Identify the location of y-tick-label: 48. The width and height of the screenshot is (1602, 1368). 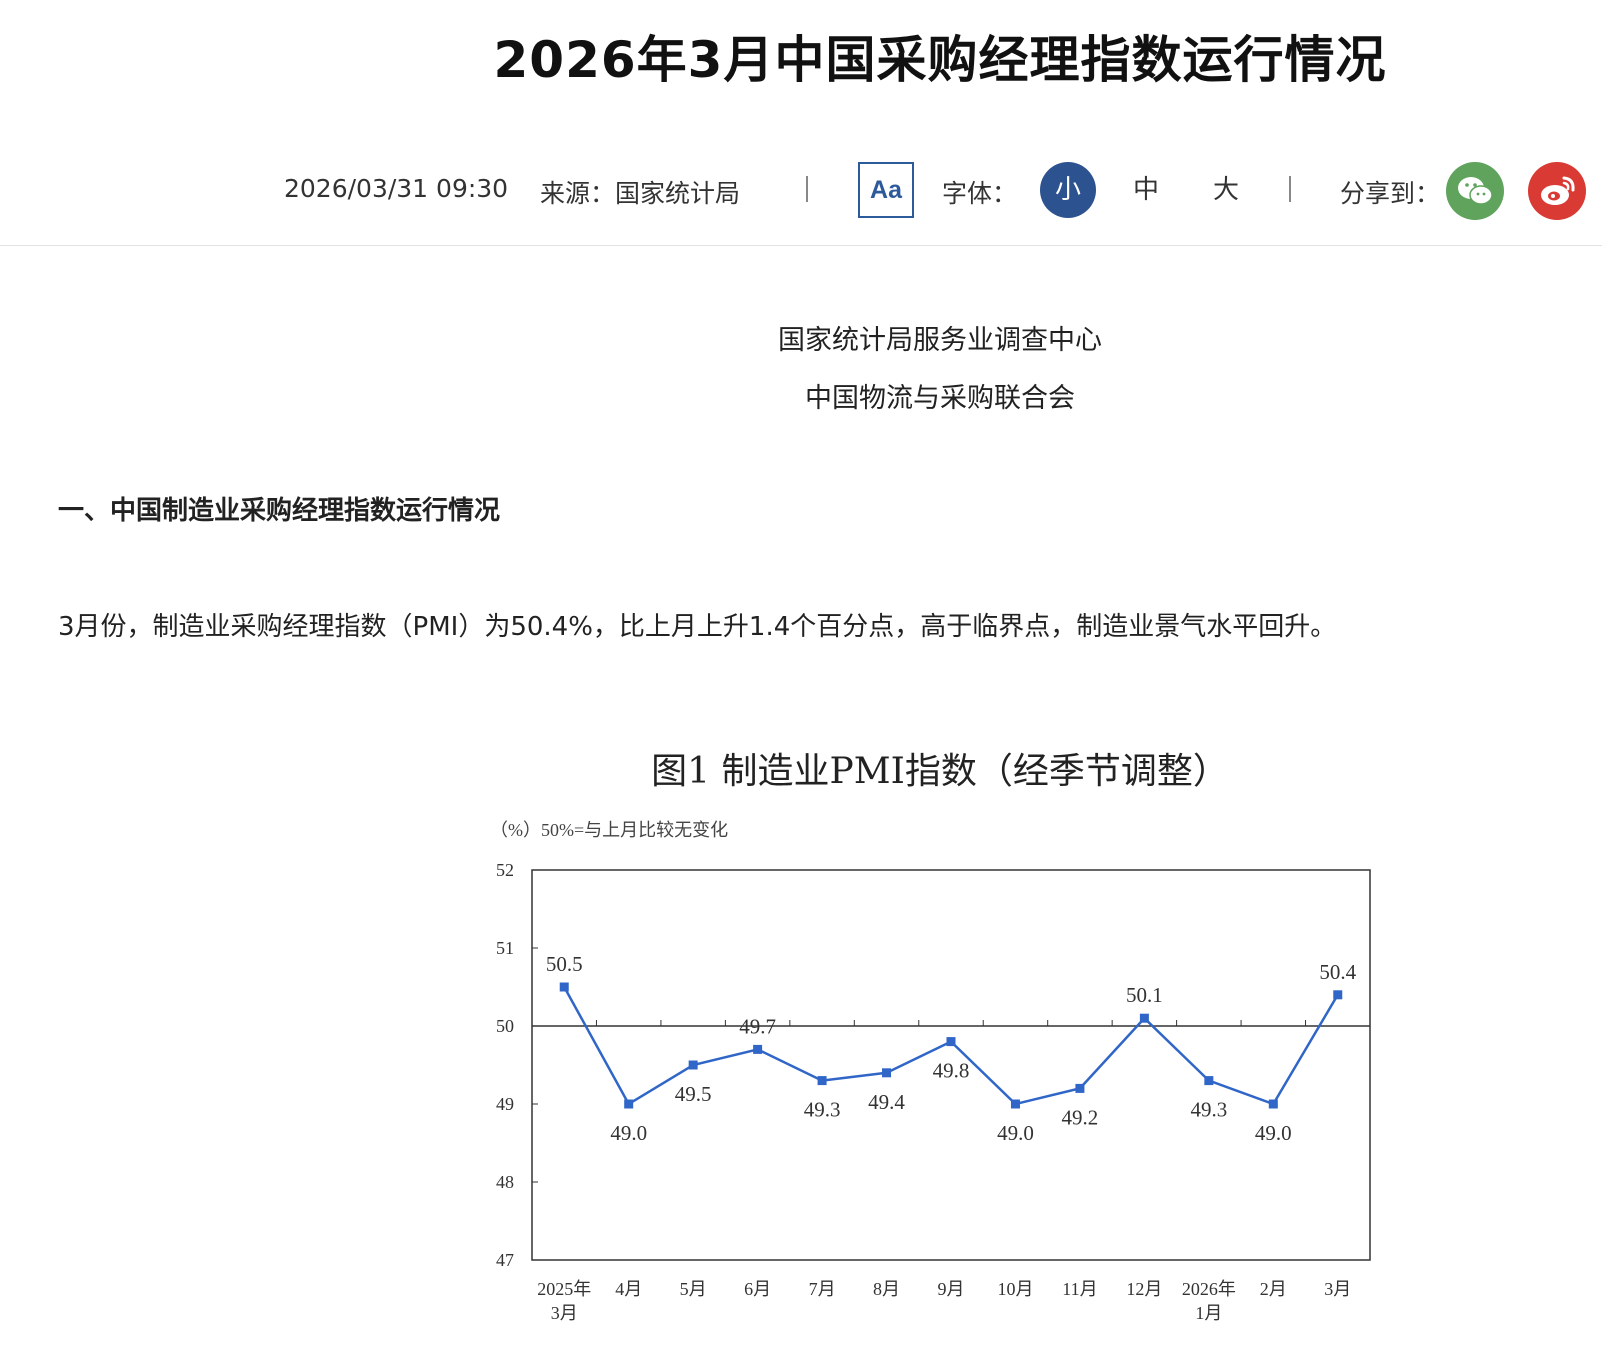
(505, 1182).